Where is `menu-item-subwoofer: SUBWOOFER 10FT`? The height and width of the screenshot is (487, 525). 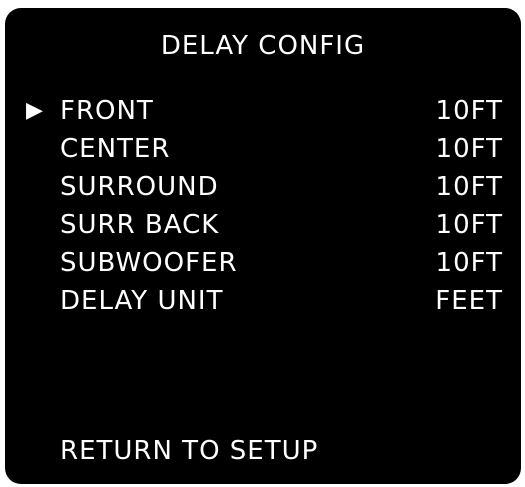 menu-item-subwoofer: SUBWOOFER 10FT is located at coordinates (263, 263).